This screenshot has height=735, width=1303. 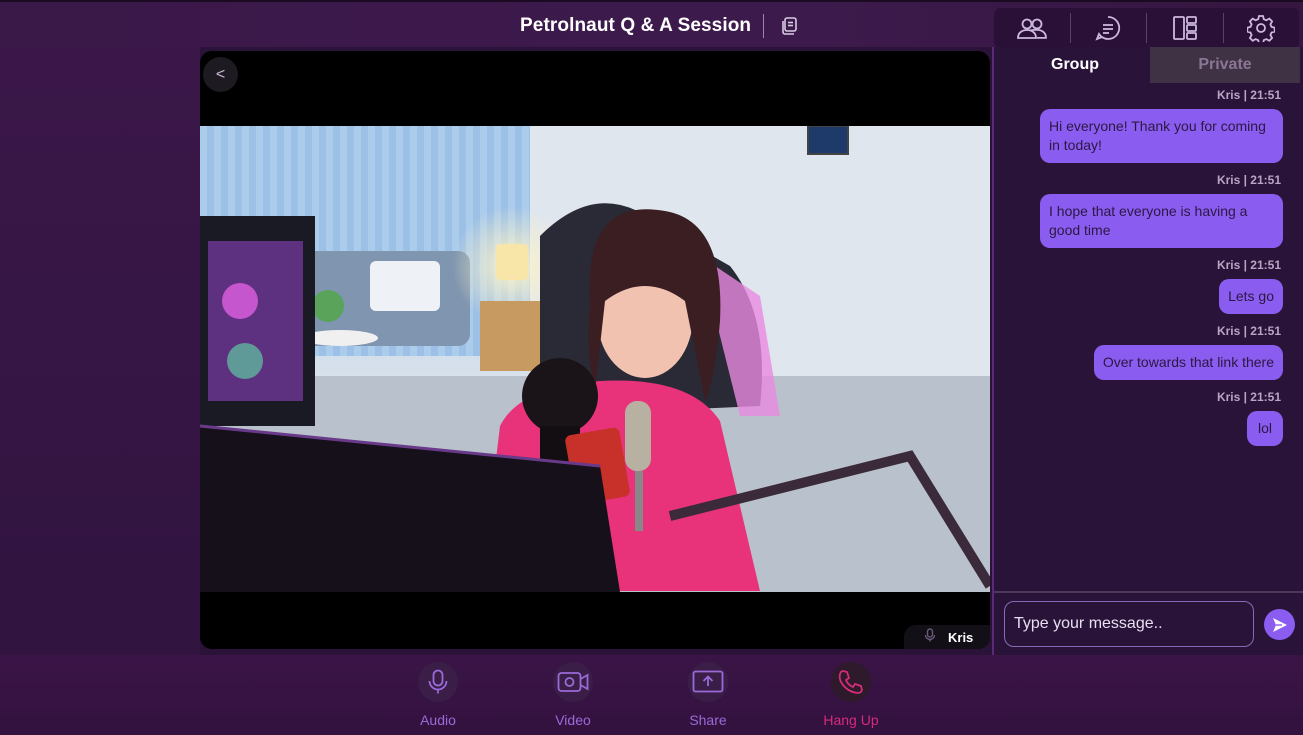 I want to click on hangup-control: Hang Up, so click(x=851, y=695).